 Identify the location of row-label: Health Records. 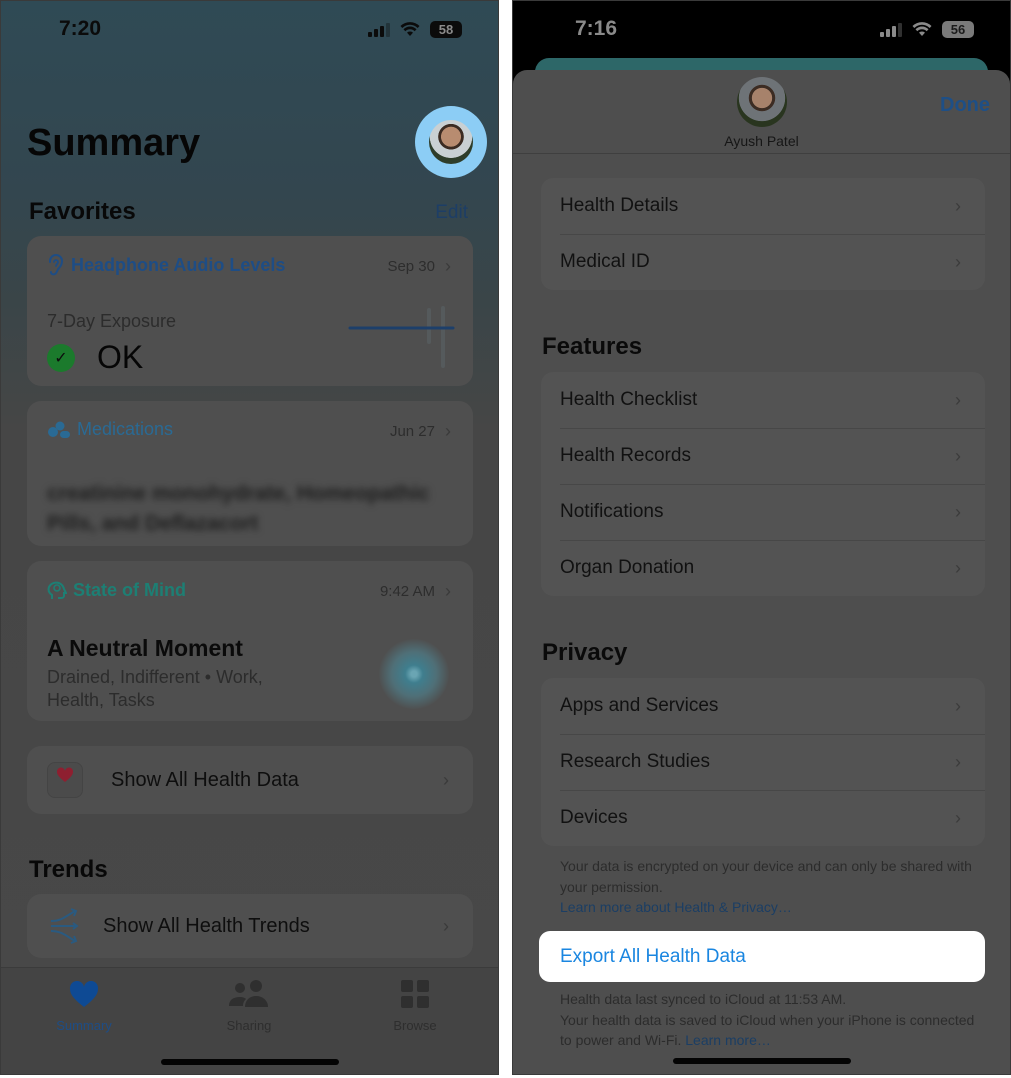
(625, 455).